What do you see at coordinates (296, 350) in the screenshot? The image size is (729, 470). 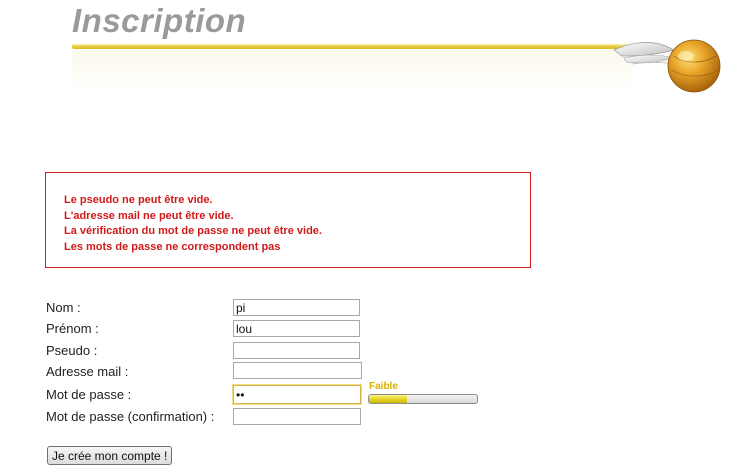 I see `pseudo-input` at bounding box center [296, 350].